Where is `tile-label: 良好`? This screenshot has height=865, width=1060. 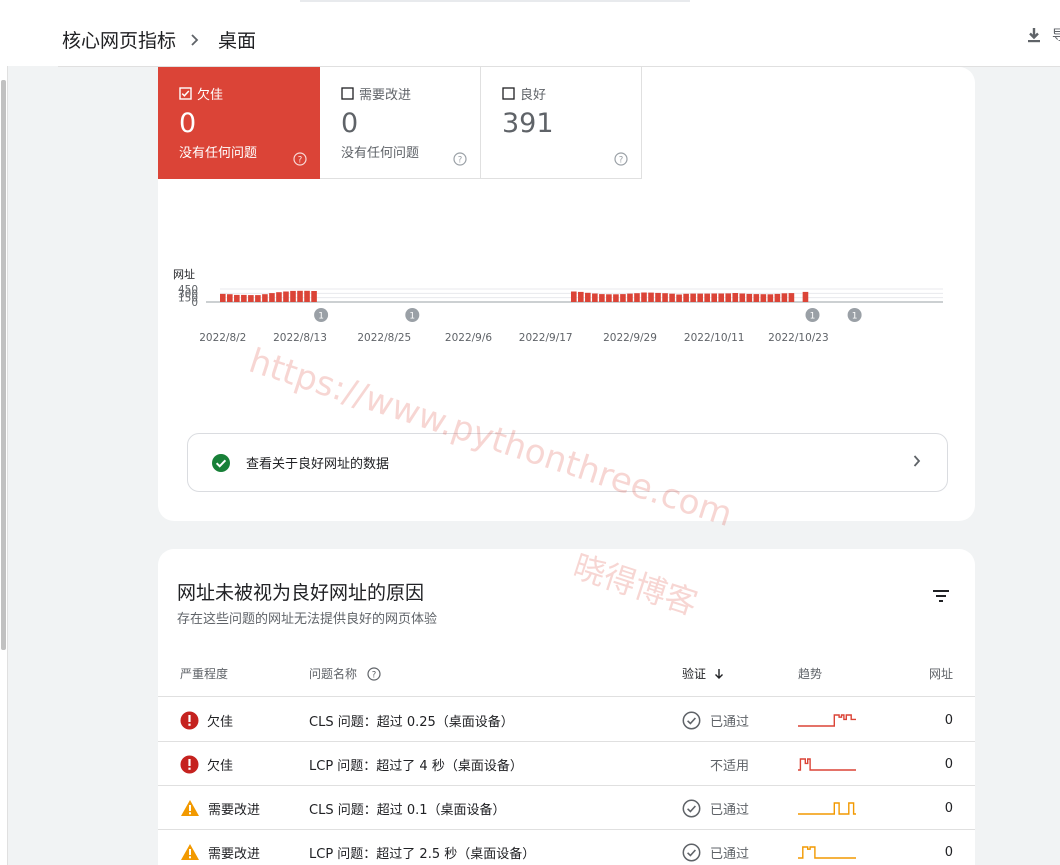 tile-label: 良好 is located at coordinates (533, 95).